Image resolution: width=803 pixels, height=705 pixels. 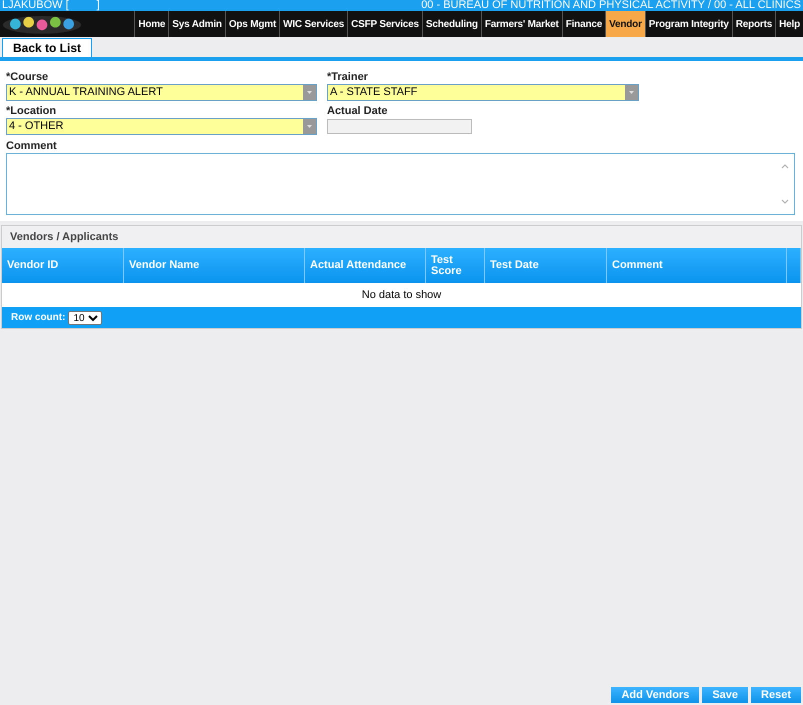 I want to click on row-count-select: 10, so click(x=85, y=317).